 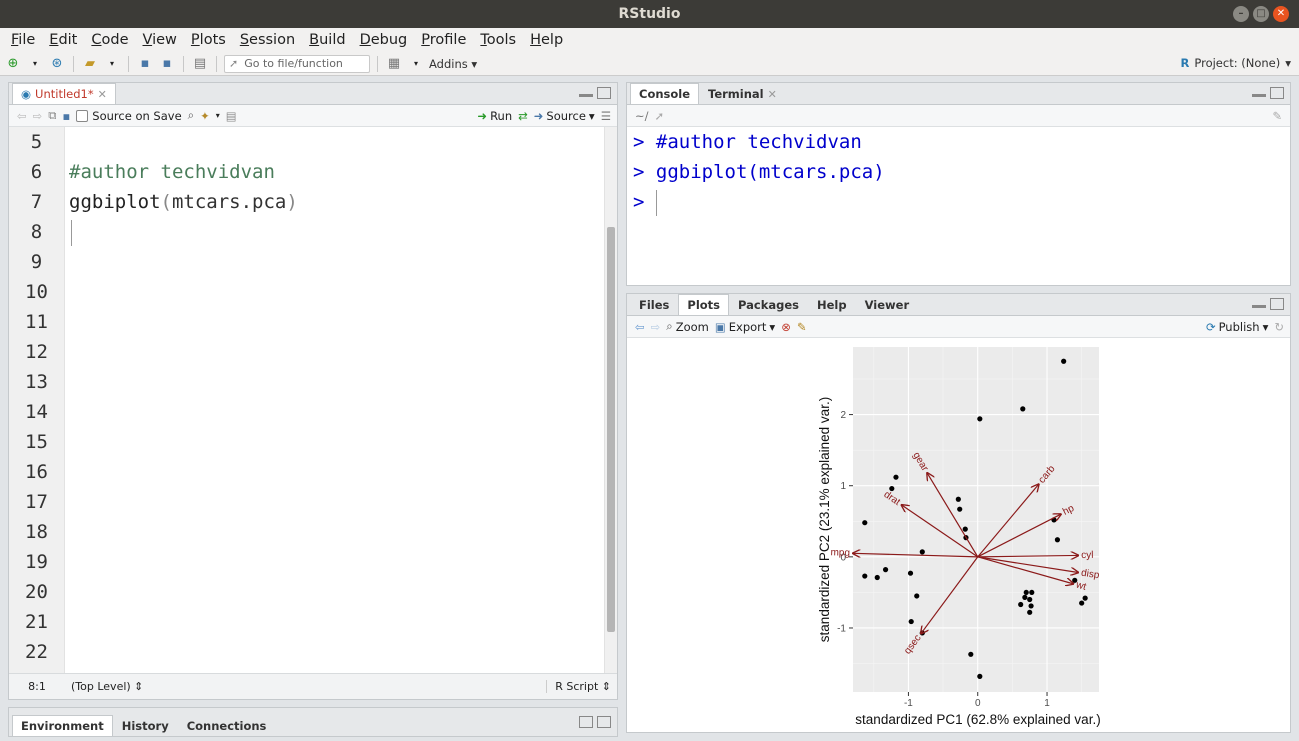 I want to click on tab-history: History, so click(x=145, y=725).